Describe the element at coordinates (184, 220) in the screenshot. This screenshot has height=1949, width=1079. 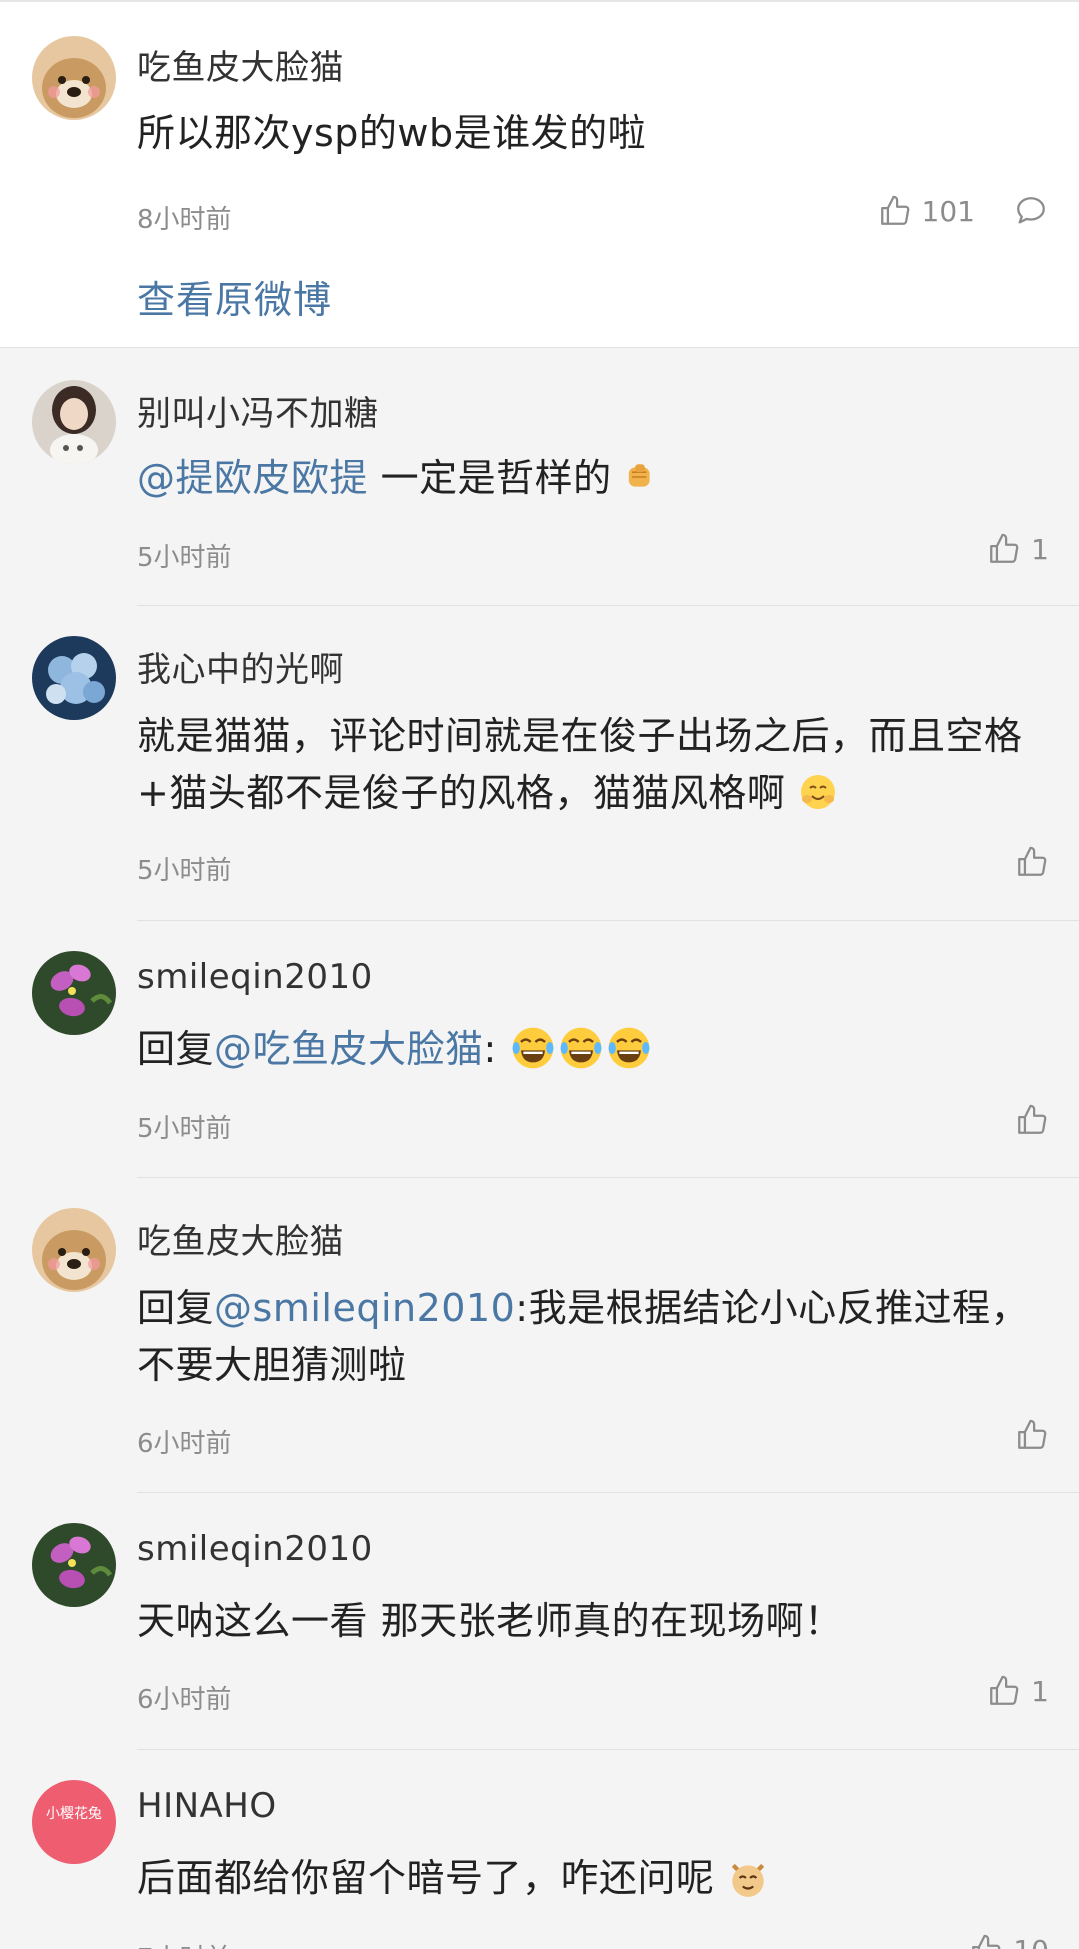
I see `timestamp: 8小时前` at that location.